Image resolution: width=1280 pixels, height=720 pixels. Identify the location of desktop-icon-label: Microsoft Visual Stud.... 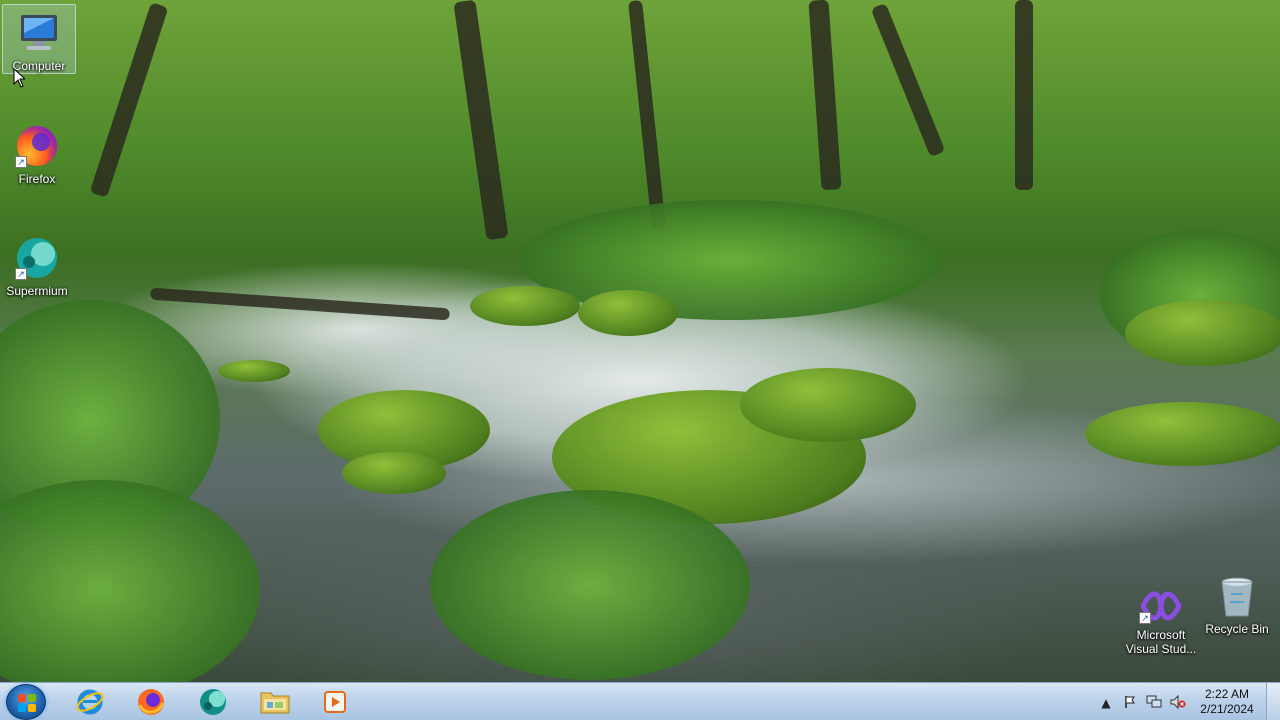
(1161, 642).